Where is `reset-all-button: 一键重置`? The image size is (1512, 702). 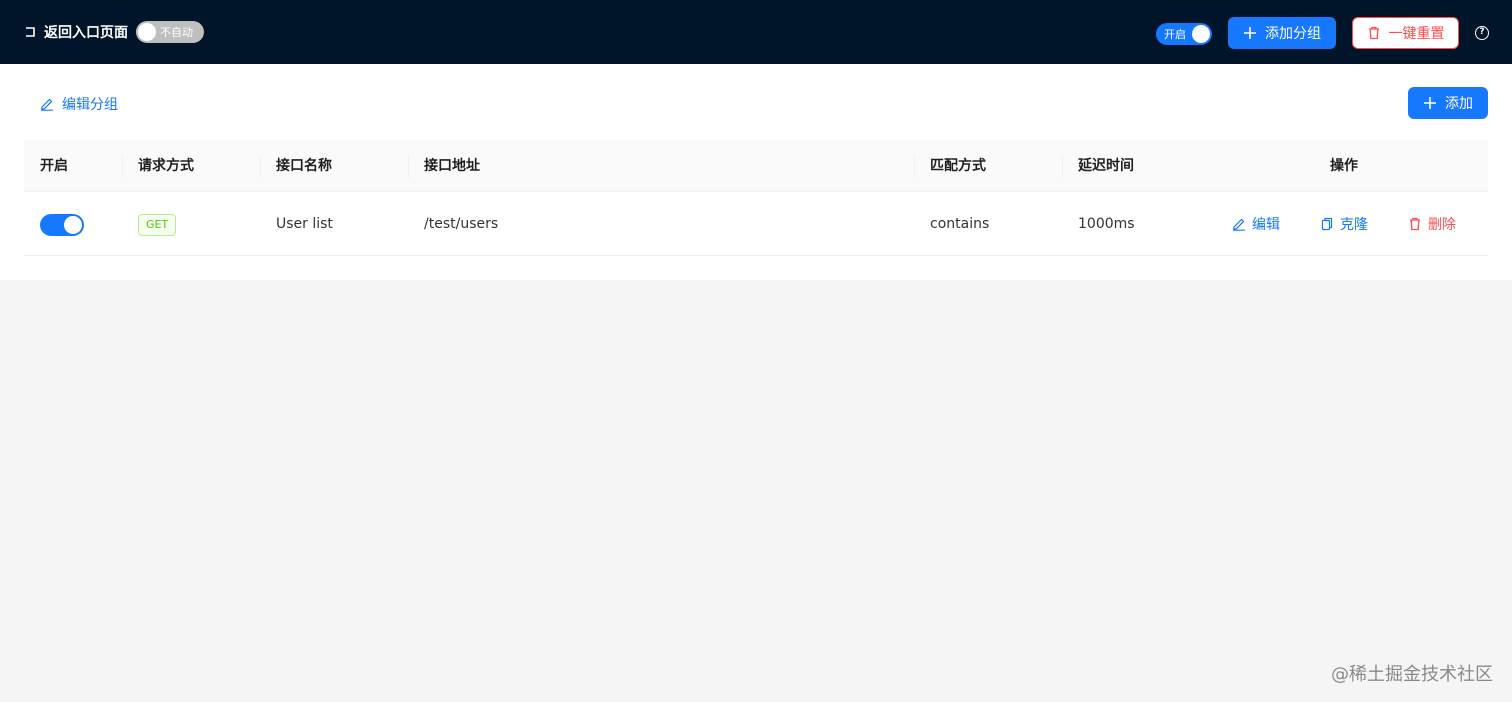
reset-all-button: 一键重置 is located at coordinates (1405, 33).